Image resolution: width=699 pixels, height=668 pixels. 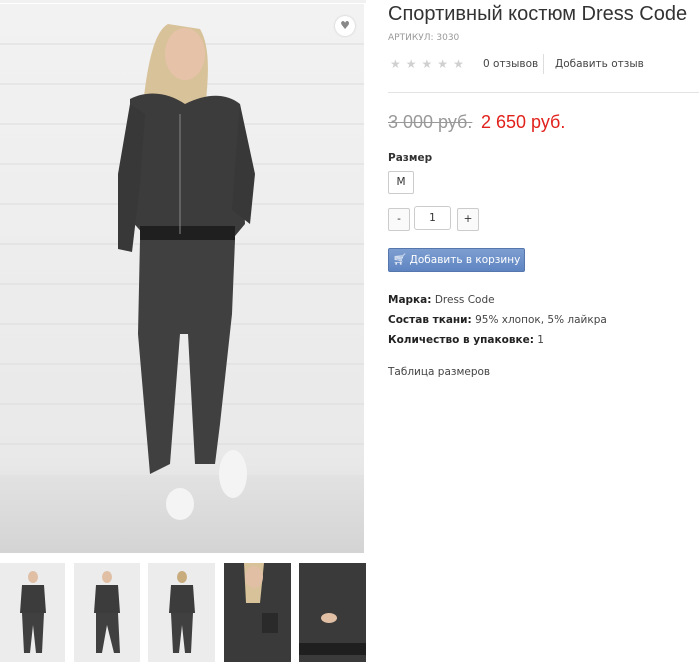 I want to click on add-to-cart-label: Добавить в корзину, so click(x=465, y=260).